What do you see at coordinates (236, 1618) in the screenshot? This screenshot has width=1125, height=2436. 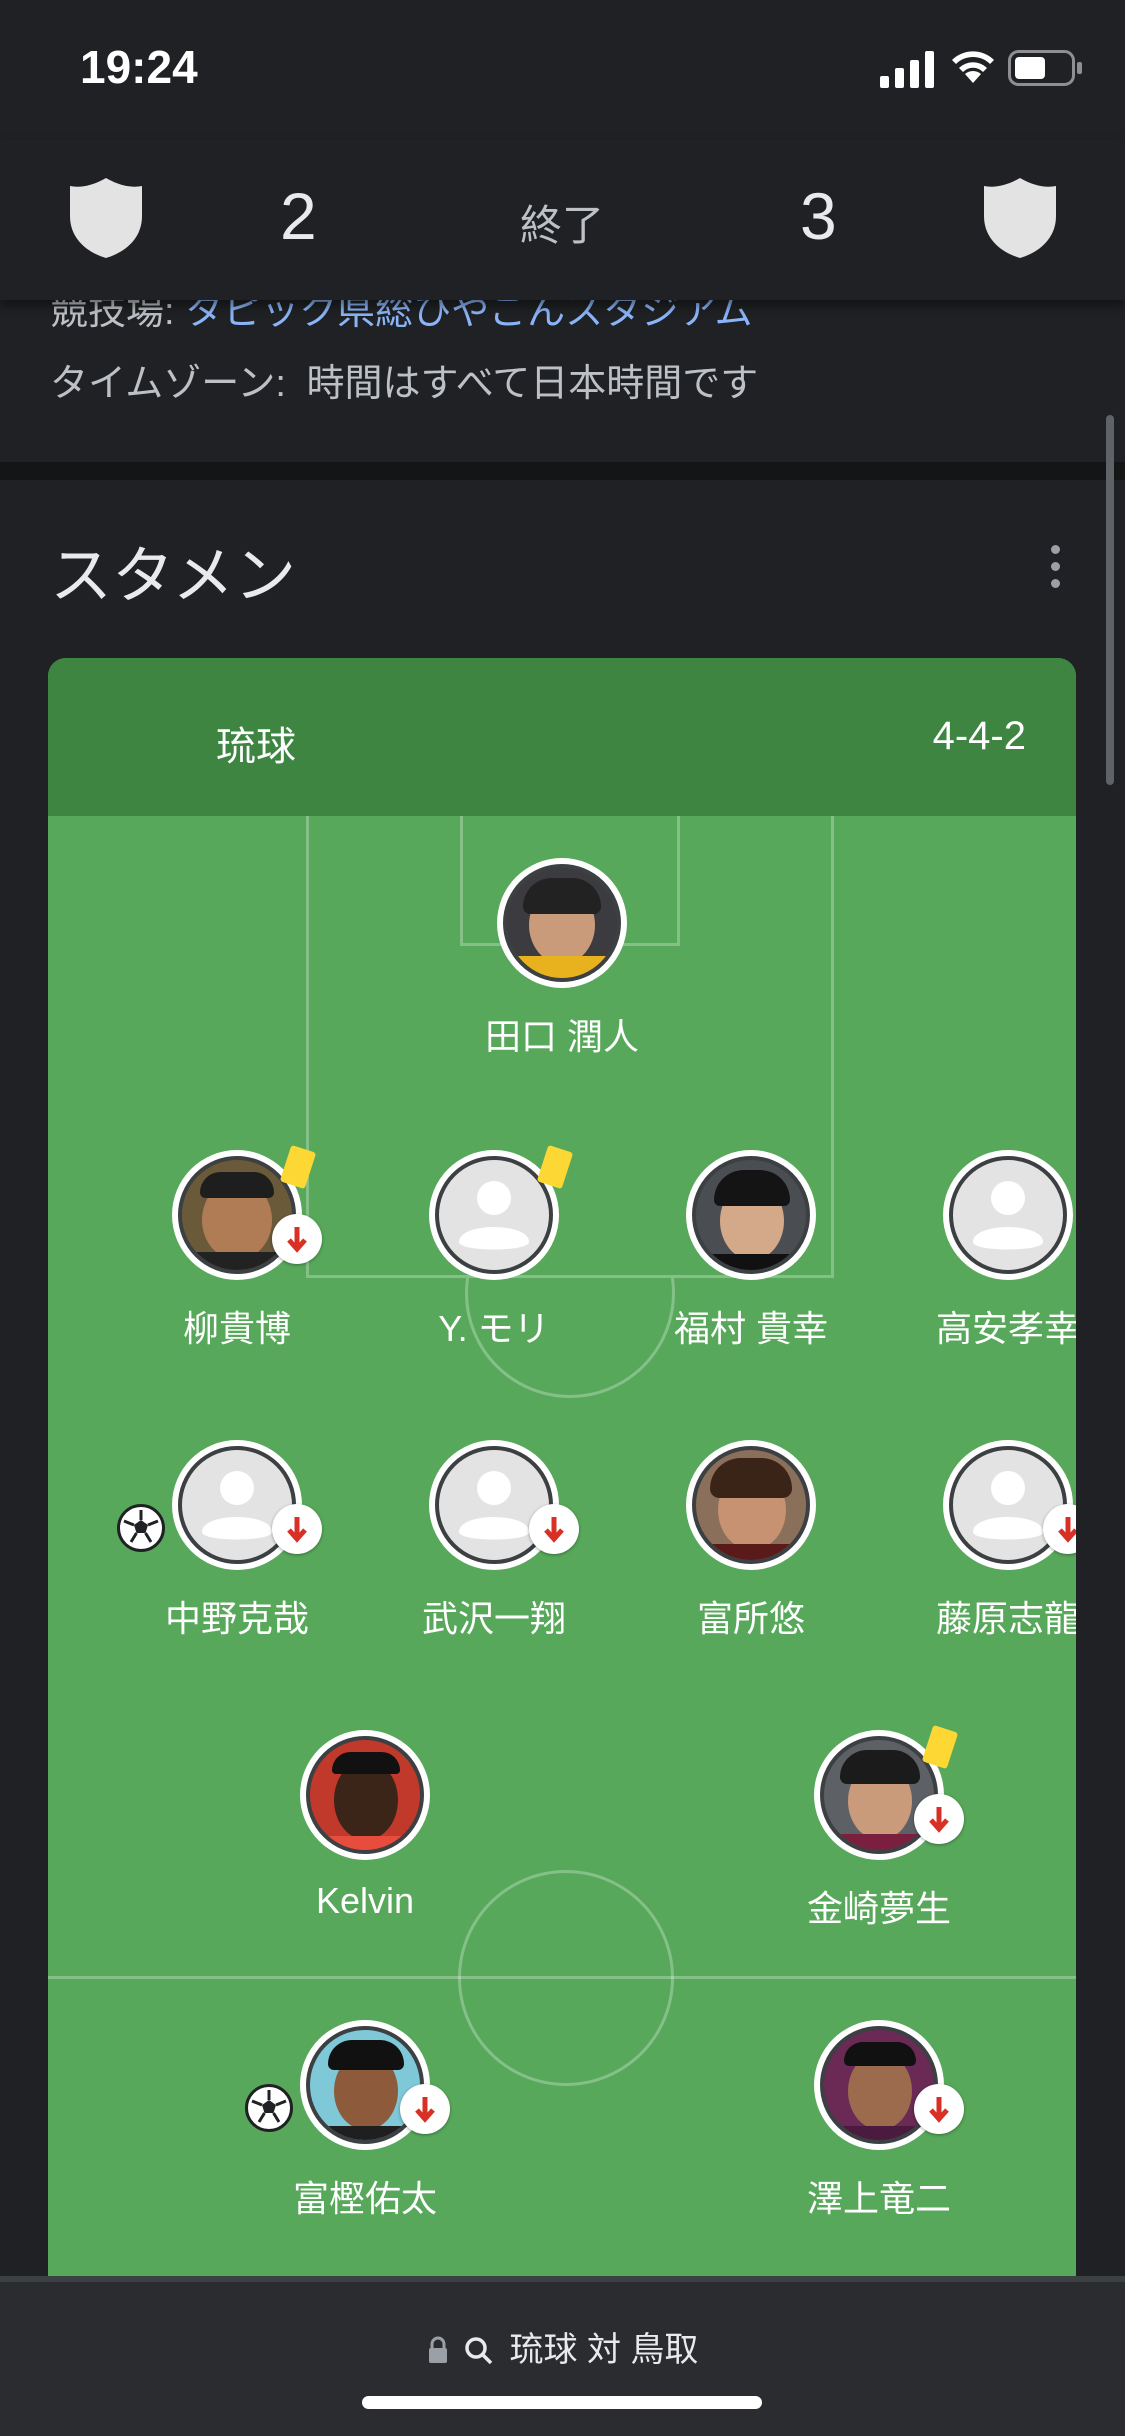 I see `player-name: 中野克哉` at bounding box center [236, 1618].